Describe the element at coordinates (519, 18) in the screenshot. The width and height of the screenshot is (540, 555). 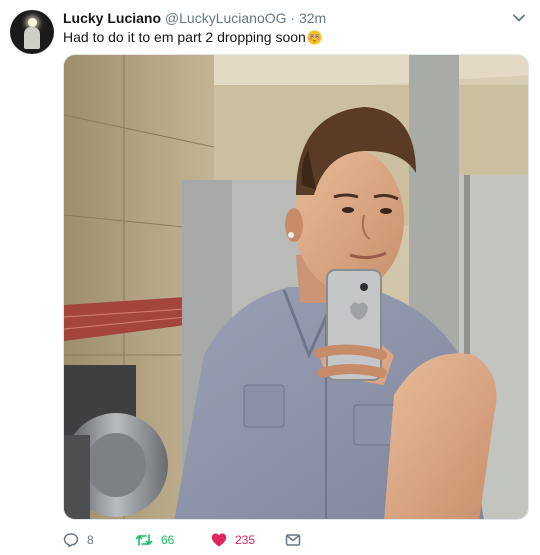
I see `chevron-down-icon` at that location.